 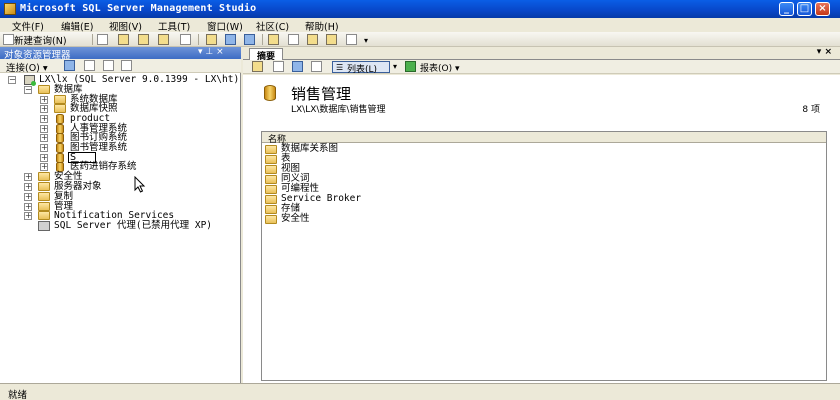 What do you see at coordinates (185, 39) in the screenshot?
I see `xml-query-icon` at bounding box center [185, 39].